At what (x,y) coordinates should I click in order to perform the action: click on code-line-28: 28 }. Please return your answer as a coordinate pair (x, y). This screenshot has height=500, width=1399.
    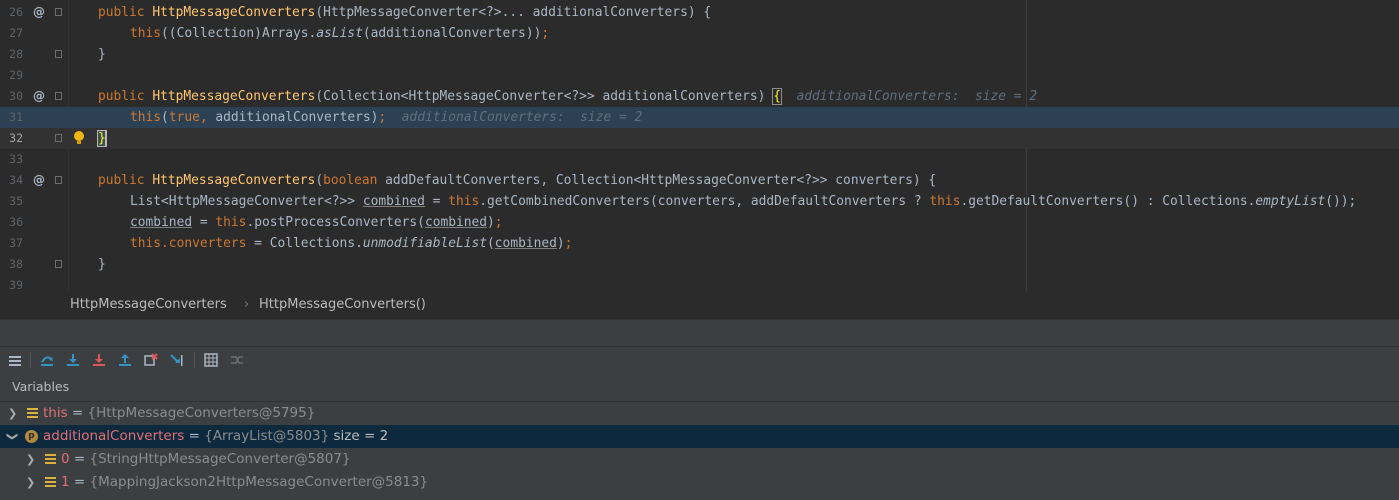
    Looking at the image, I should click on (699, 54).